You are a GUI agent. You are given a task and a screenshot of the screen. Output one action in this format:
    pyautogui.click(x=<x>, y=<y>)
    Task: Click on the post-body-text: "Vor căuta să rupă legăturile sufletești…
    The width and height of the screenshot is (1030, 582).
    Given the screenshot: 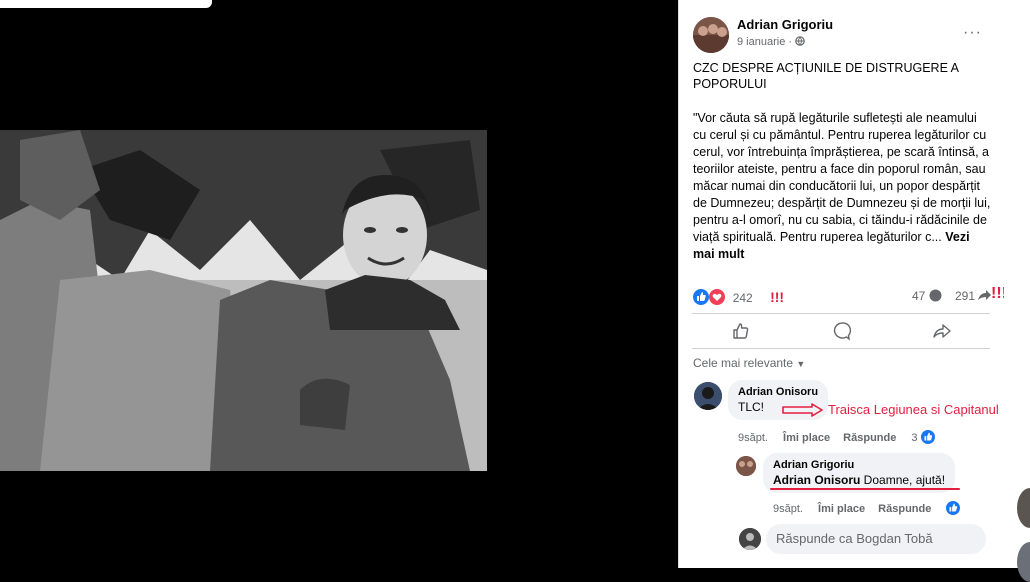 What is the action you would take?
    pyautogui.click(x=842, y=177)
    